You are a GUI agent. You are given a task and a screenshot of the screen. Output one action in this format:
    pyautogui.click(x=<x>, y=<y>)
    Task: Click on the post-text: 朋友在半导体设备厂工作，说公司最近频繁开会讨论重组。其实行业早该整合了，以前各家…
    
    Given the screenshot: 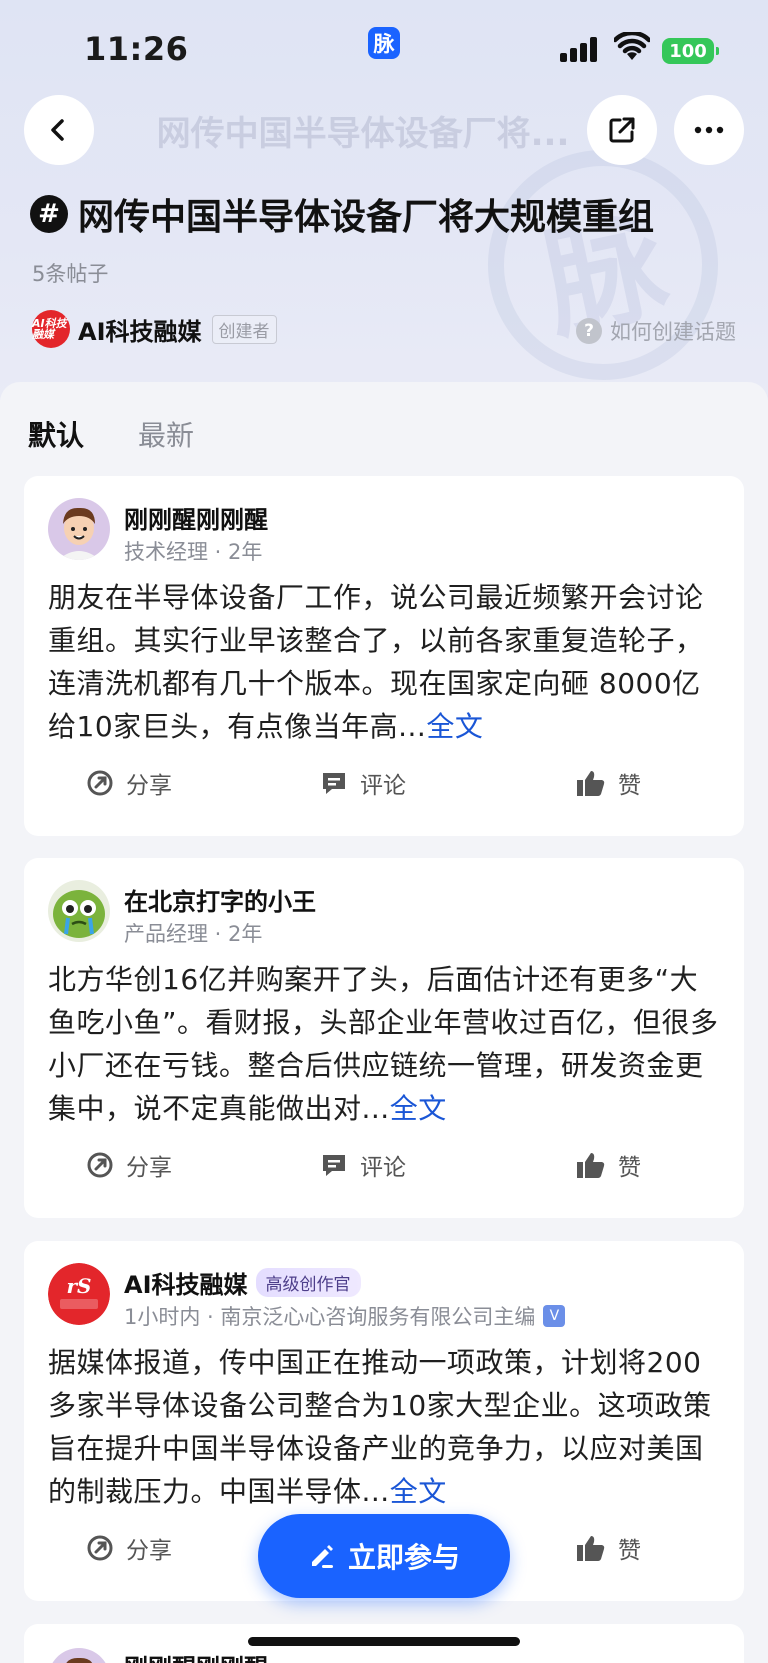 What is the action you would take?
    pyautogui.click(x=376, y=662)
    